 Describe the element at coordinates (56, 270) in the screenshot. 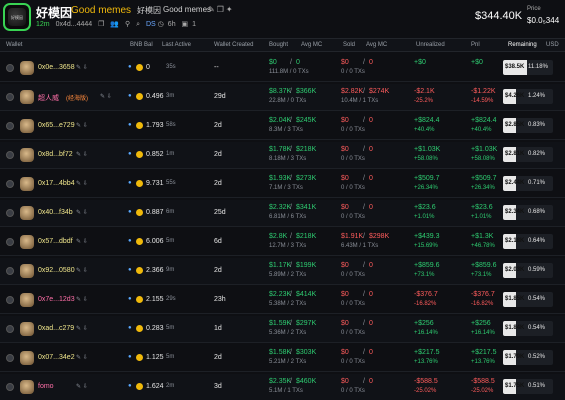

I see `wallet-address: 0x92...0580` at that location.